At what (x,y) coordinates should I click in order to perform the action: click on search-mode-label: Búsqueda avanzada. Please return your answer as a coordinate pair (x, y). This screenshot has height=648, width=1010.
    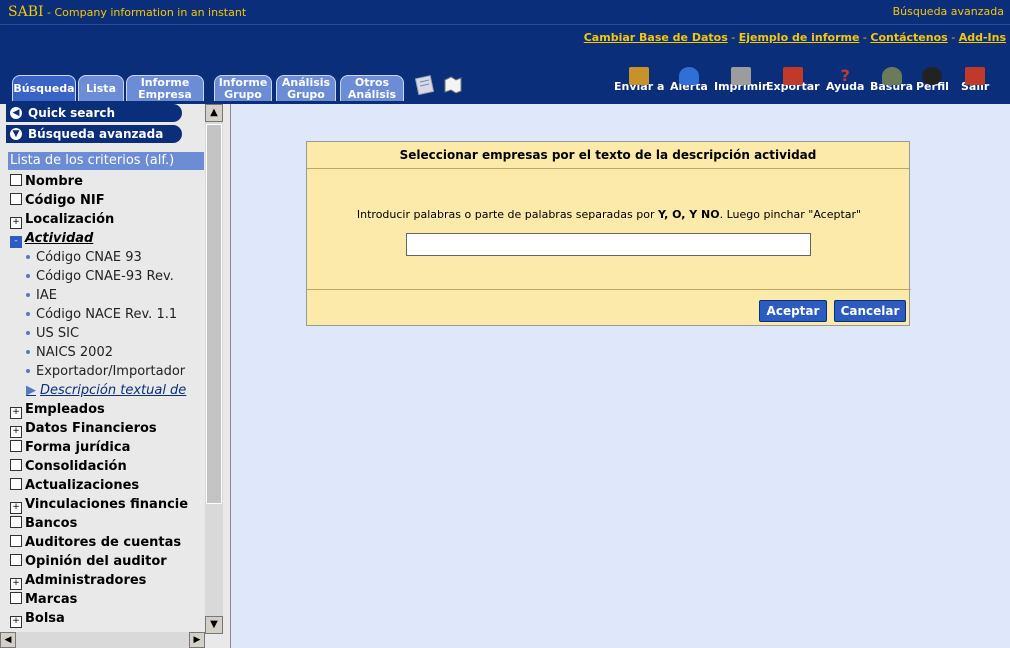
    Looking at the image, I should click on (948, 11).